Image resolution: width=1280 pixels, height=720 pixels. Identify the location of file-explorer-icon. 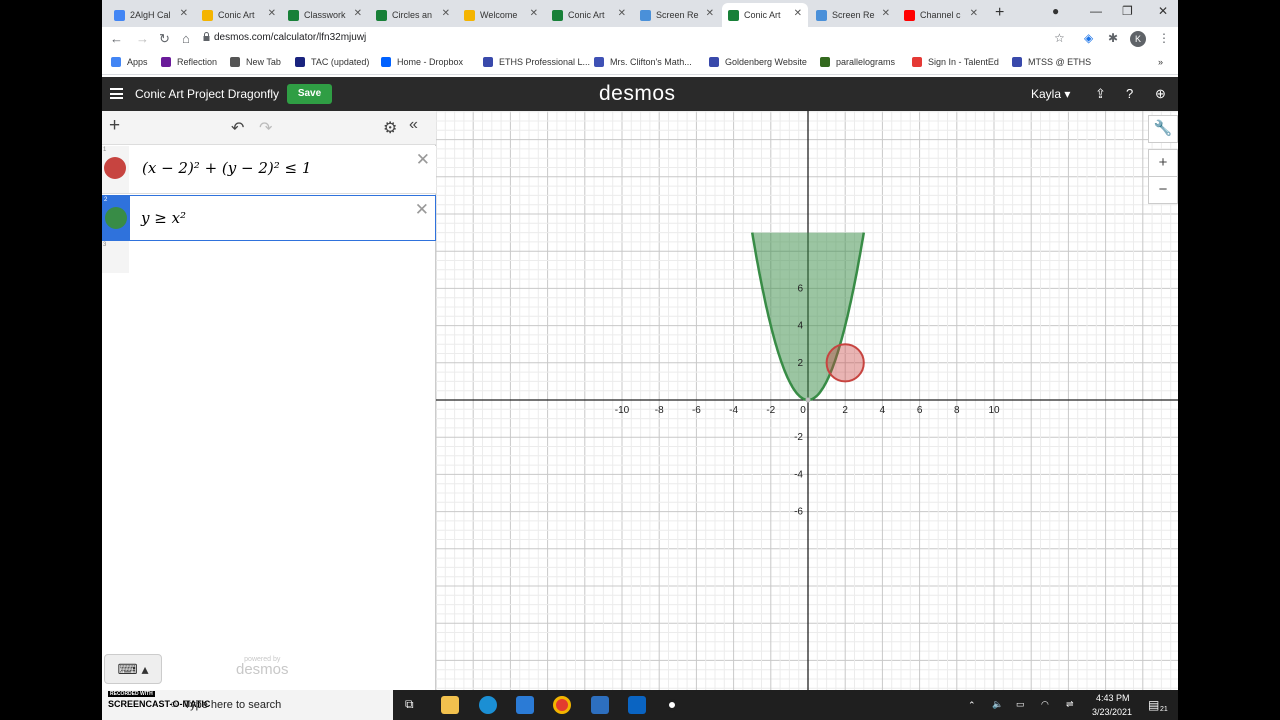
(450, 705).